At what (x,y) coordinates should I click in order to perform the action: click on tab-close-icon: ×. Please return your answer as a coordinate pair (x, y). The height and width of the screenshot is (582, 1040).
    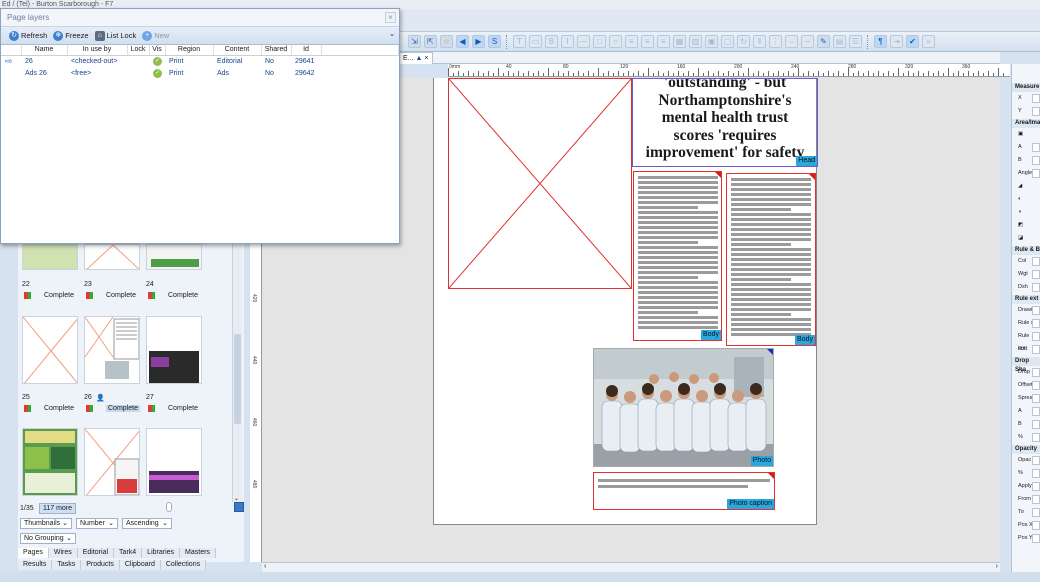
    Looking at the image, I should click on (426, 58).